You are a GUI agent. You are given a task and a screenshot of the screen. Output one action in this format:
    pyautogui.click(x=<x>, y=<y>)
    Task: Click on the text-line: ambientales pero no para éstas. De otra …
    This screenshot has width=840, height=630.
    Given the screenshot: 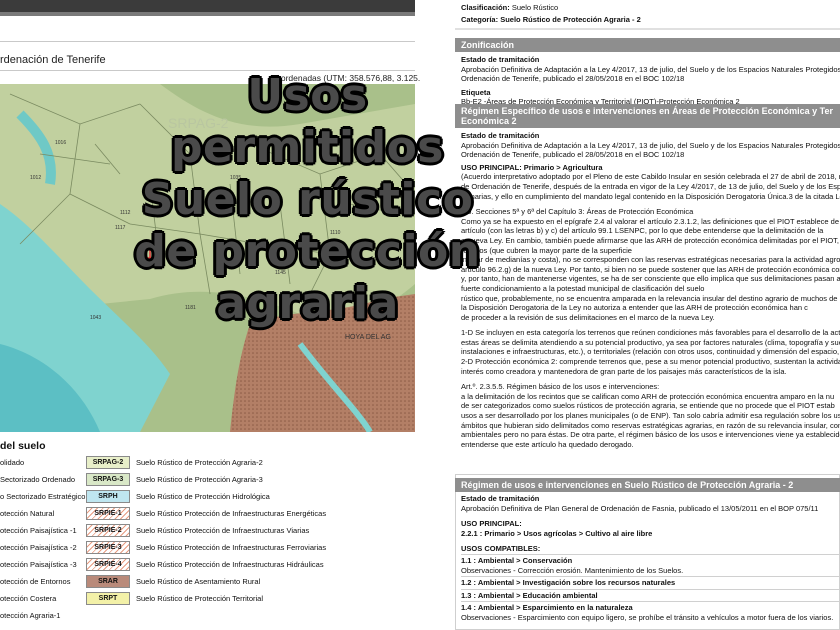 What is the action you would take?
    pyautogui.click(x=650, y=435)
    